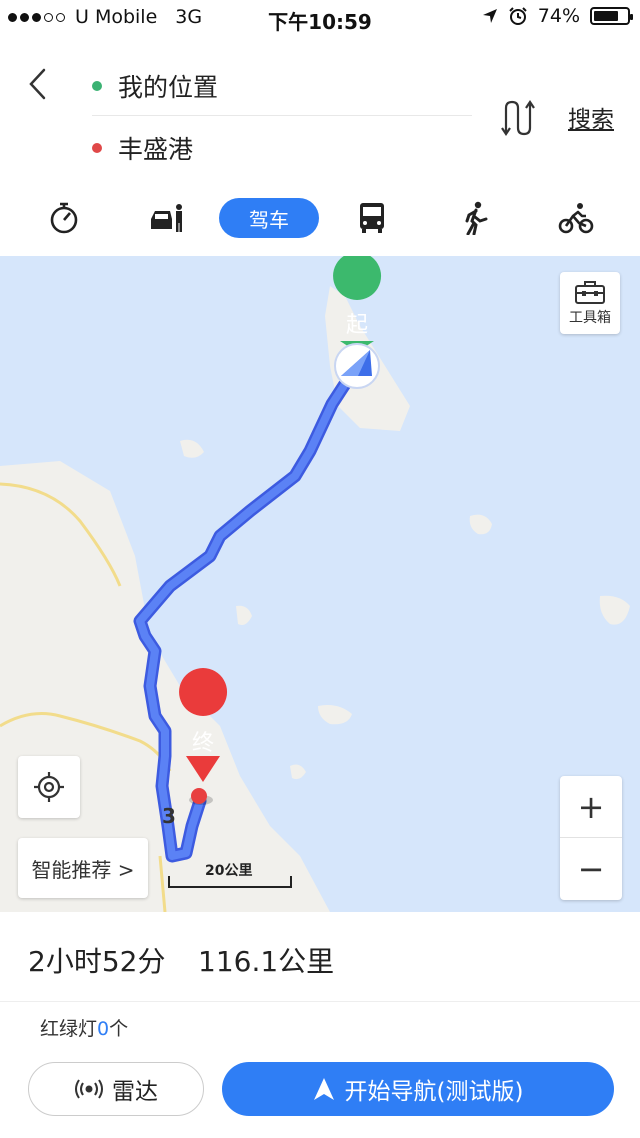  I want to click on transport-mode-bar: 驾车, so click(320, 221).